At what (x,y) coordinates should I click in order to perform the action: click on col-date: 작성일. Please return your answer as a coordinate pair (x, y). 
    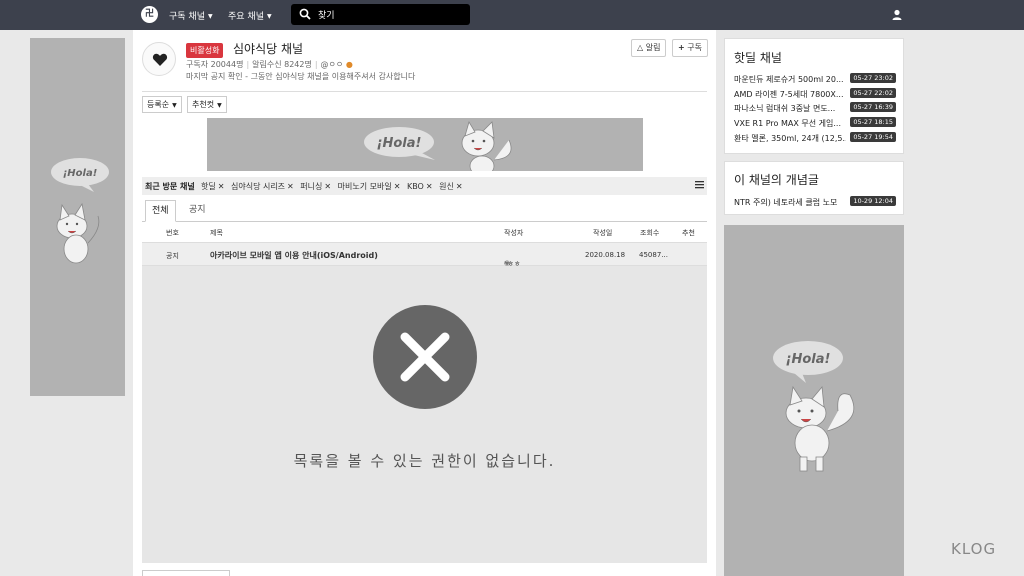
    Looking at the image, I should click on (603, 233).